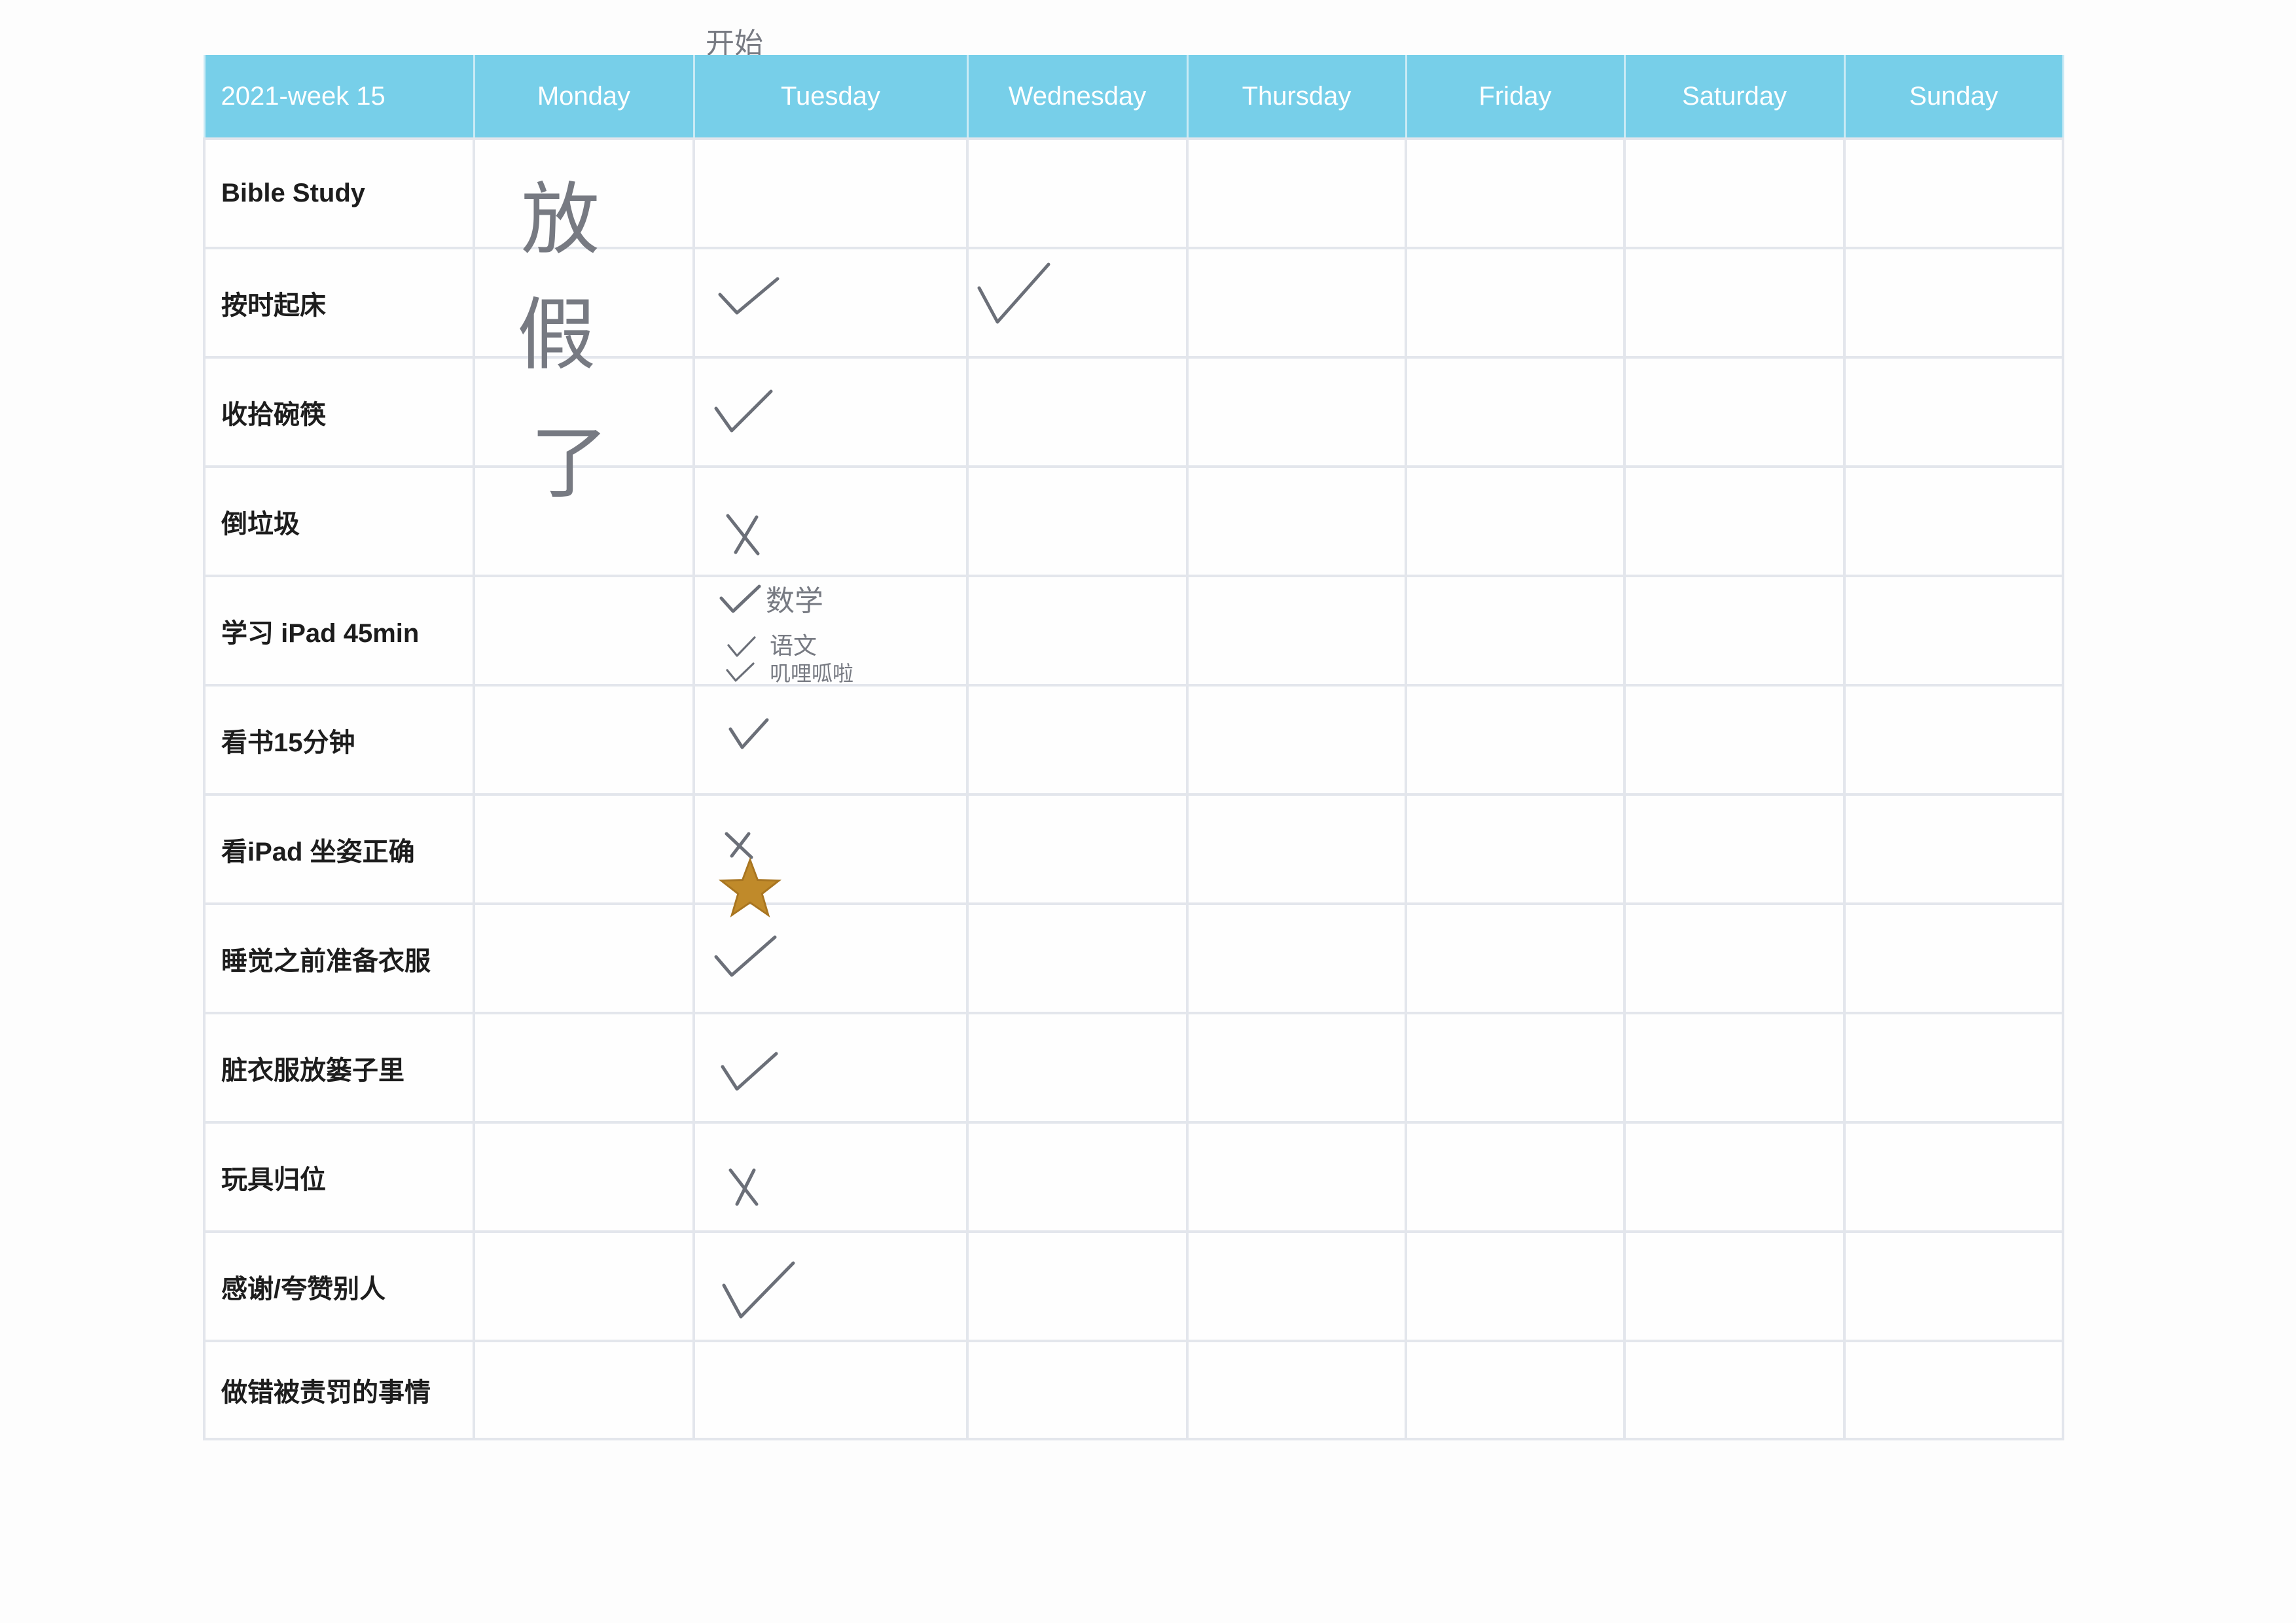 The width and height of the screenshot is (2296, 1623). What do you see at coordinates (339, 740) in the screenshot?
I see `task-label: 看书15分钟` at bounding box center [339, 740].